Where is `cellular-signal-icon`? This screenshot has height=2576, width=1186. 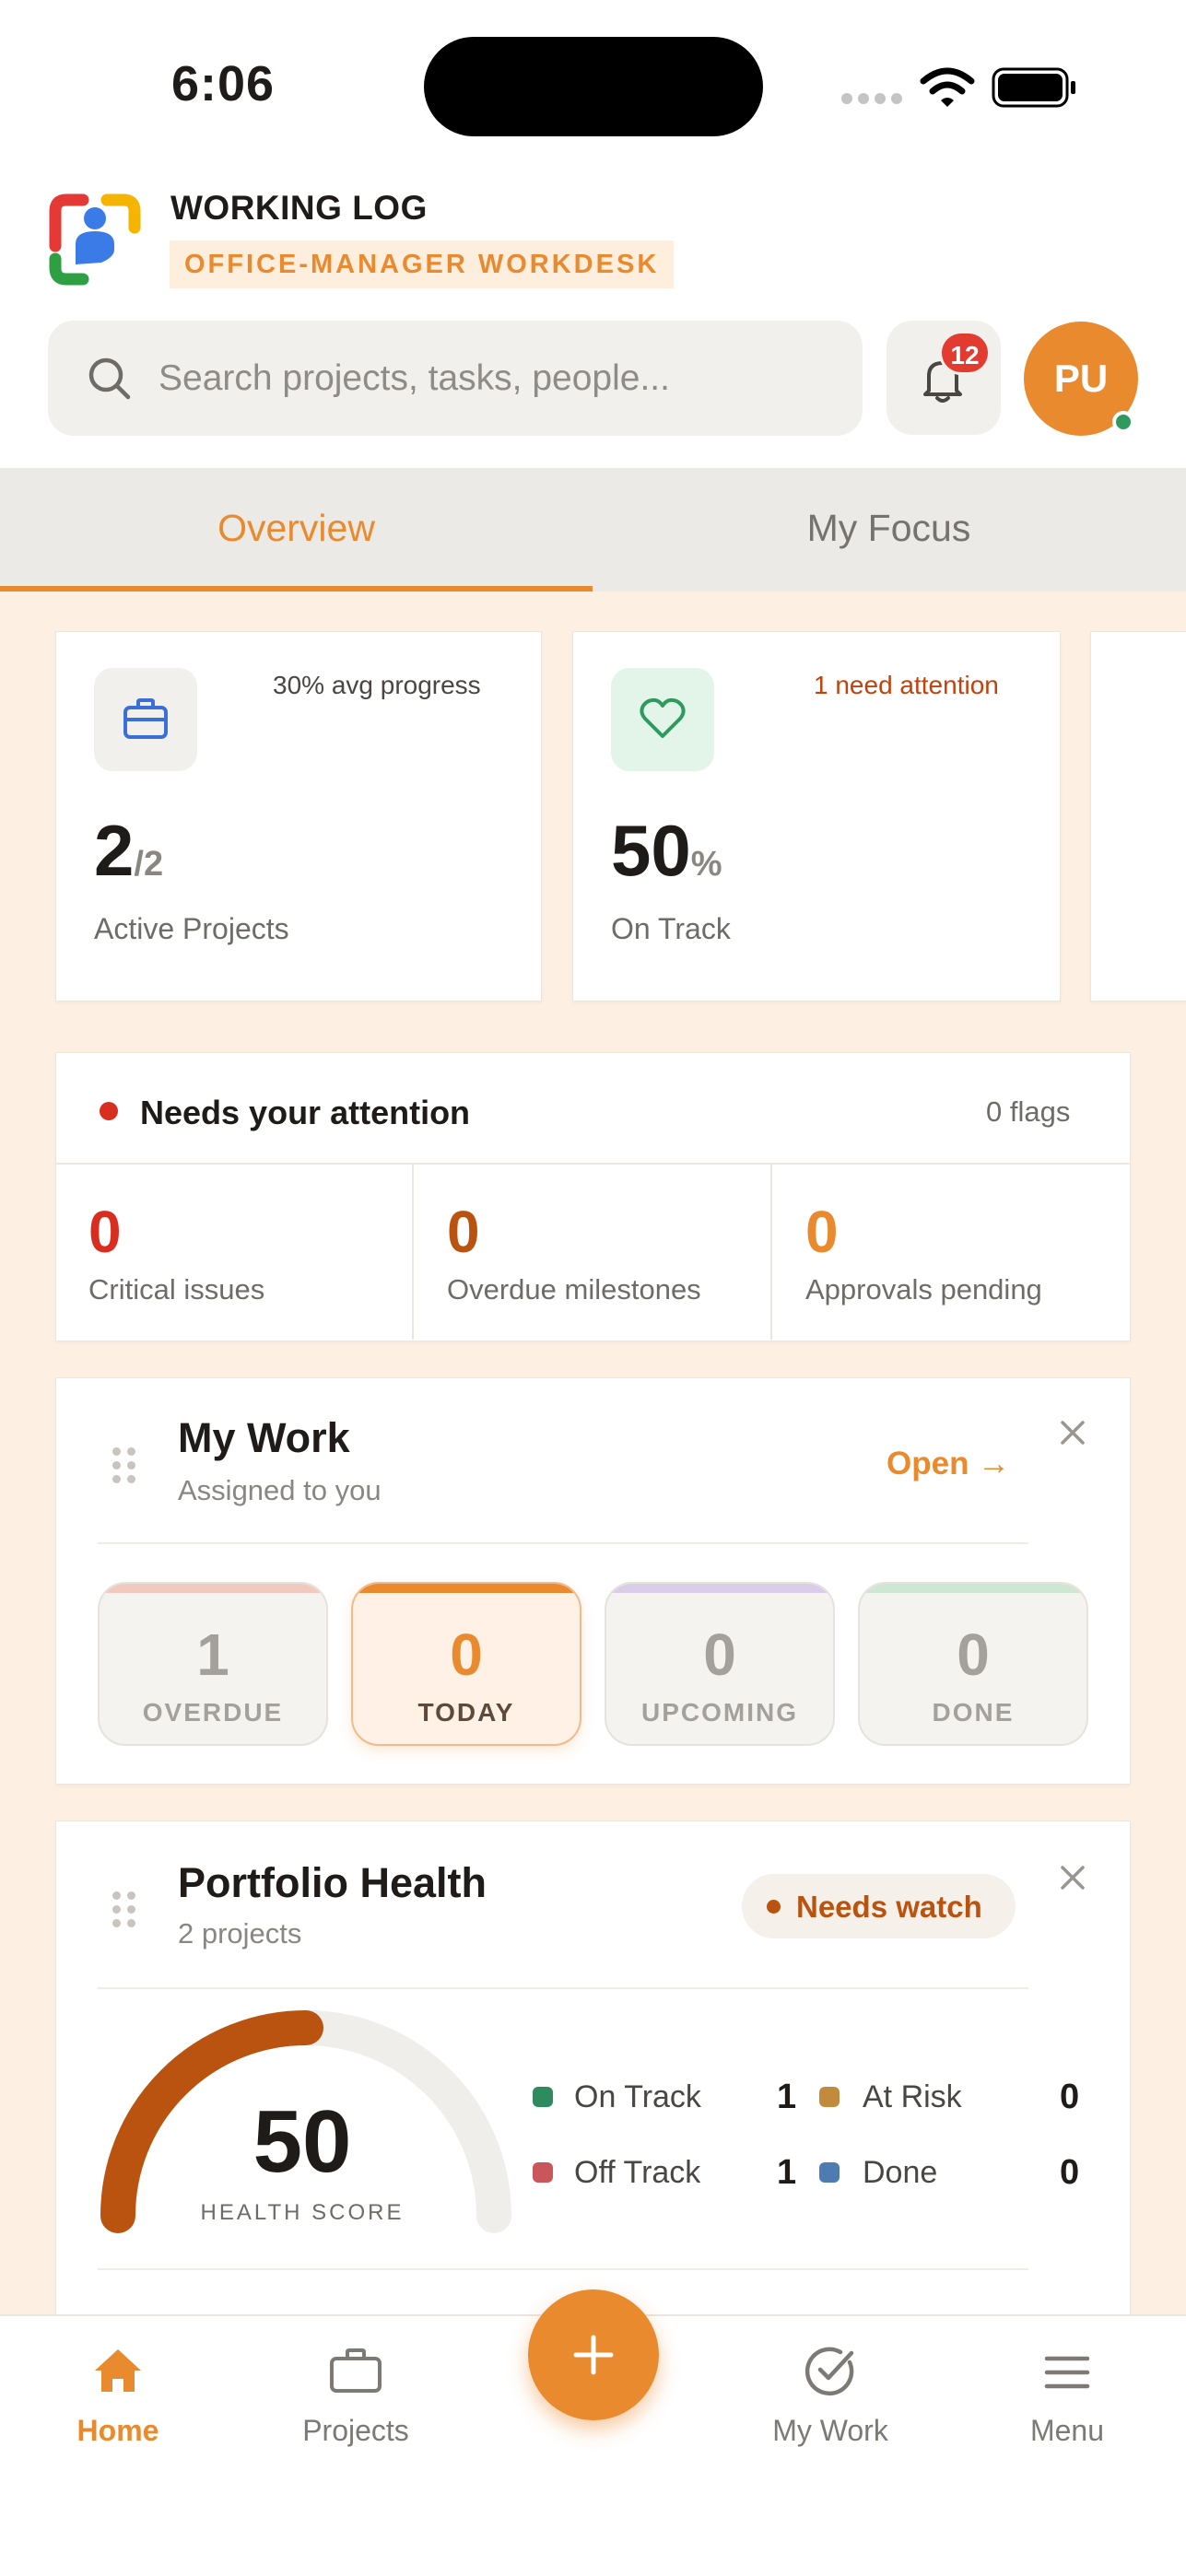
cellular-signal-icon is located at coordinates (871, 98).